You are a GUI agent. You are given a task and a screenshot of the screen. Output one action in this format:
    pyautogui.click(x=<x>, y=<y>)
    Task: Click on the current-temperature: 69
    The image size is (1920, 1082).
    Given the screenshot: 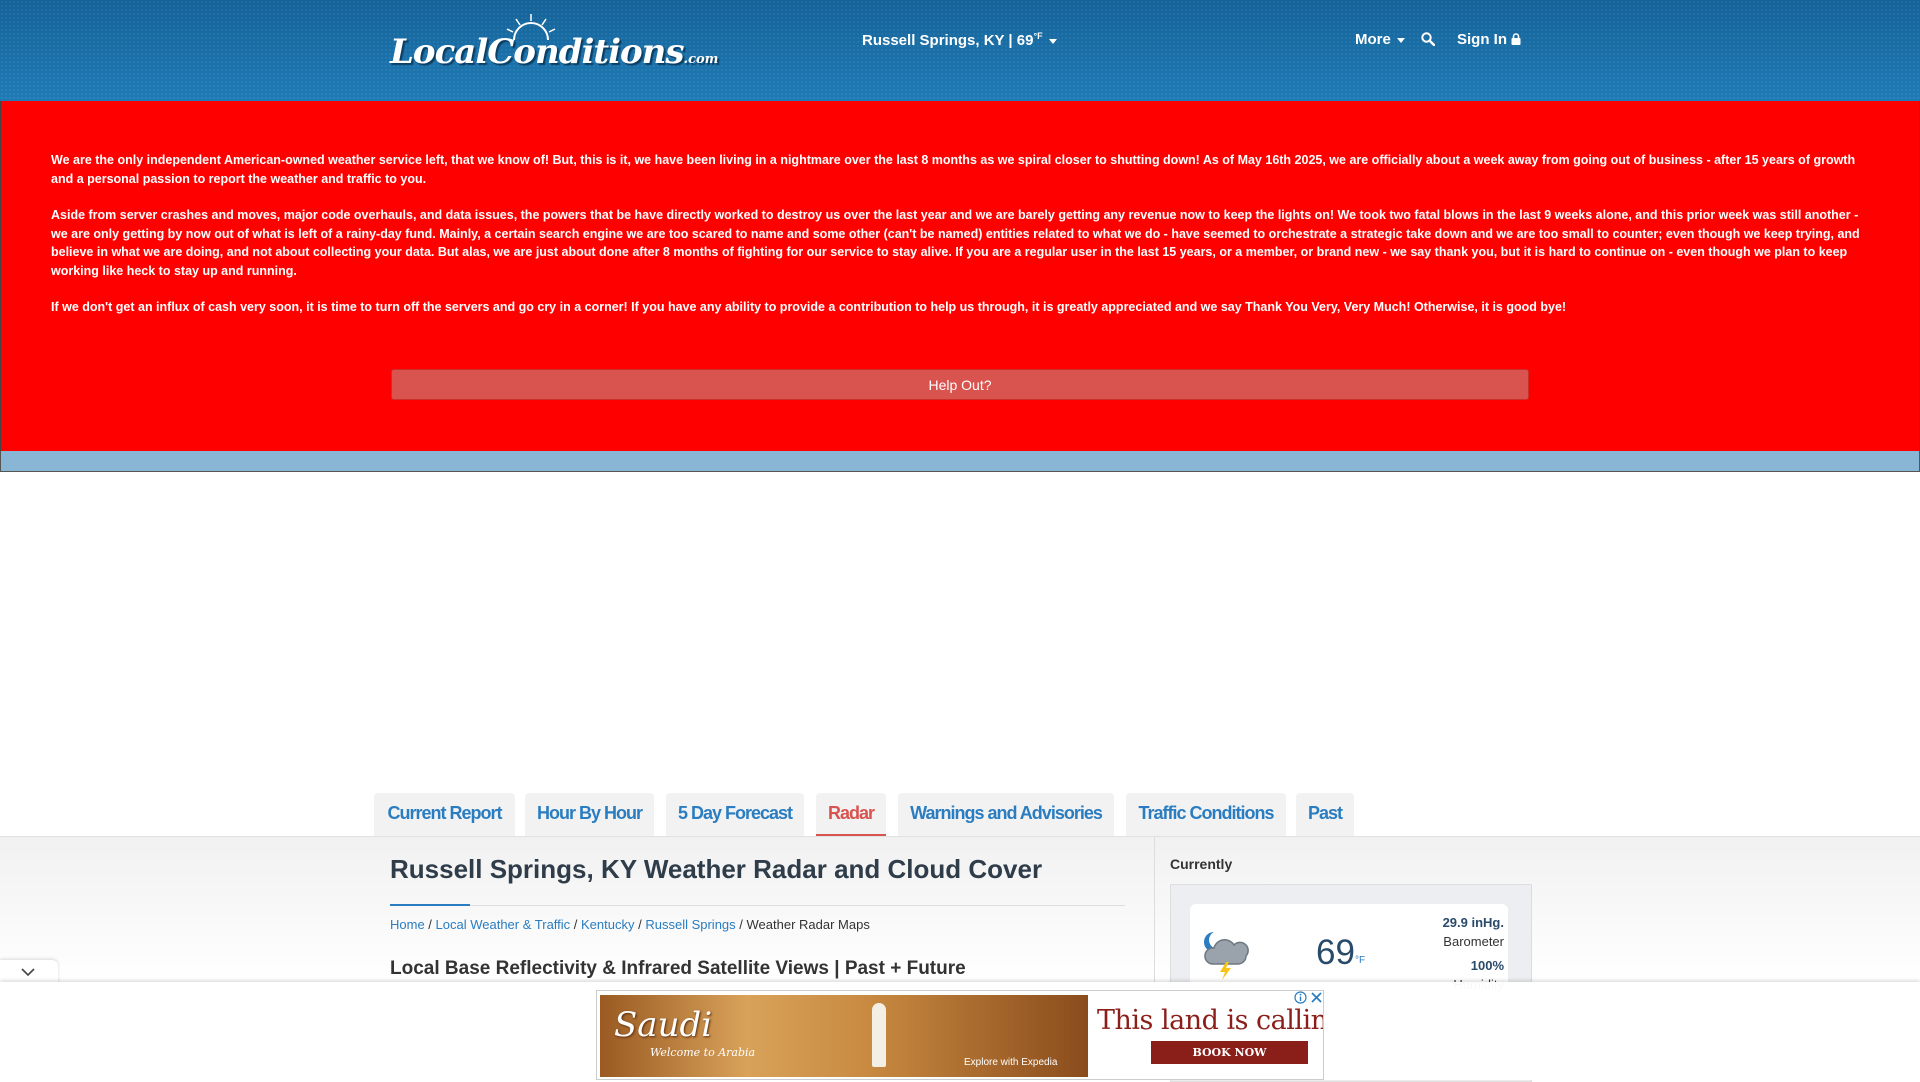 What is the action you would take?
    pyautogui.click(x=1335, y=952)
    